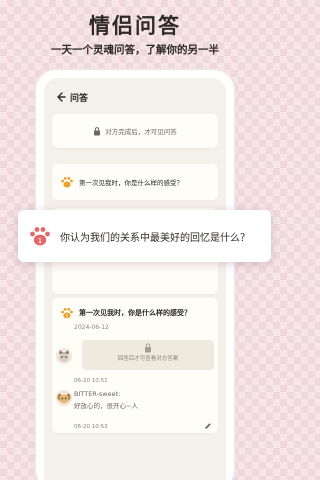 Image resolution: width=320 pixels, height=480 pixels. I want to click on promo-subtitle: 一天一个灵魂问答，了解你的另一半, so click(135, 50).